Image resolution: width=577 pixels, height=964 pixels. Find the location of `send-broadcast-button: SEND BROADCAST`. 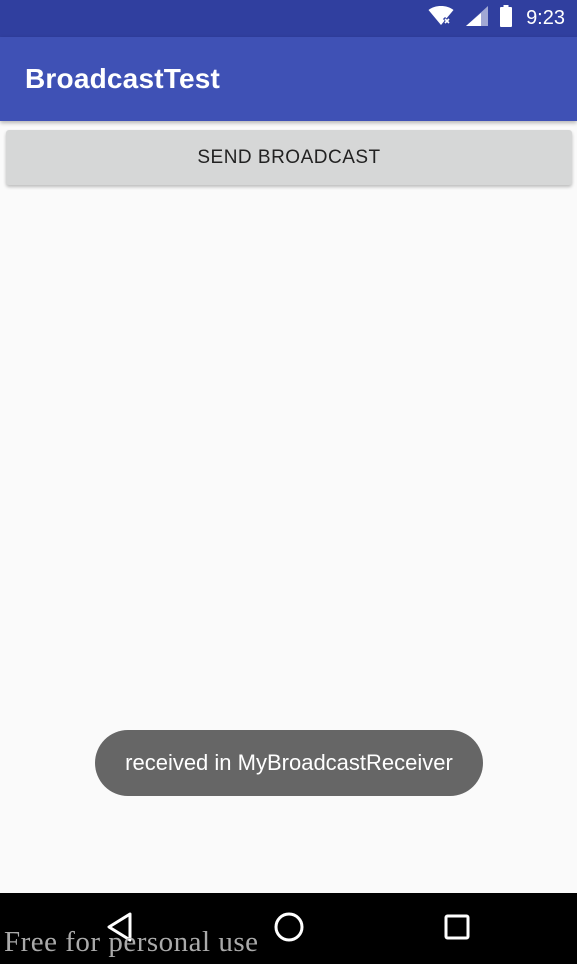

send-broadcast-button: SEND BROADCAST is located at coordinates (289, 157).